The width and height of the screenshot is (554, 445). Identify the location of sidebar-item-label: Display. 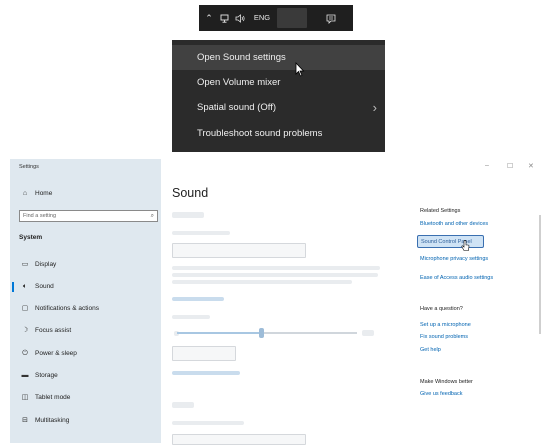
(46, 264).